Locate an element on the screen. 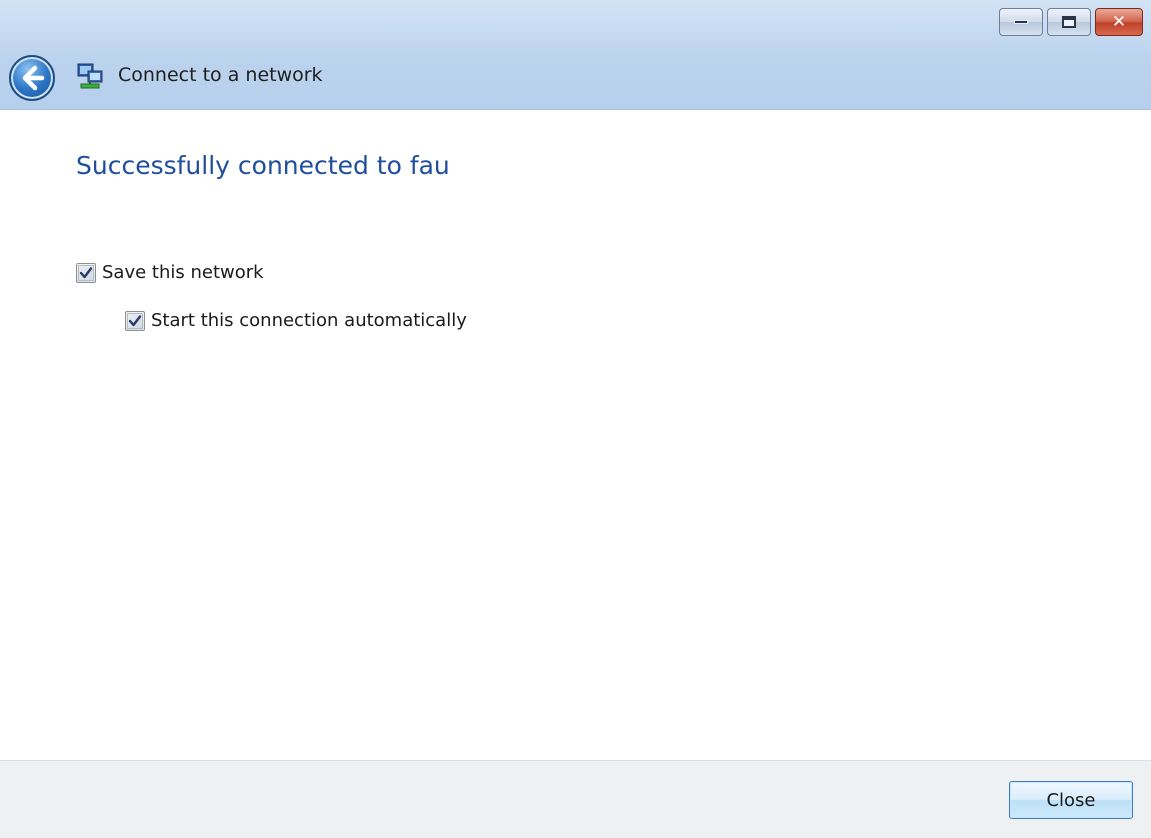  minimize-icon is located at coordinates (1021, 22).